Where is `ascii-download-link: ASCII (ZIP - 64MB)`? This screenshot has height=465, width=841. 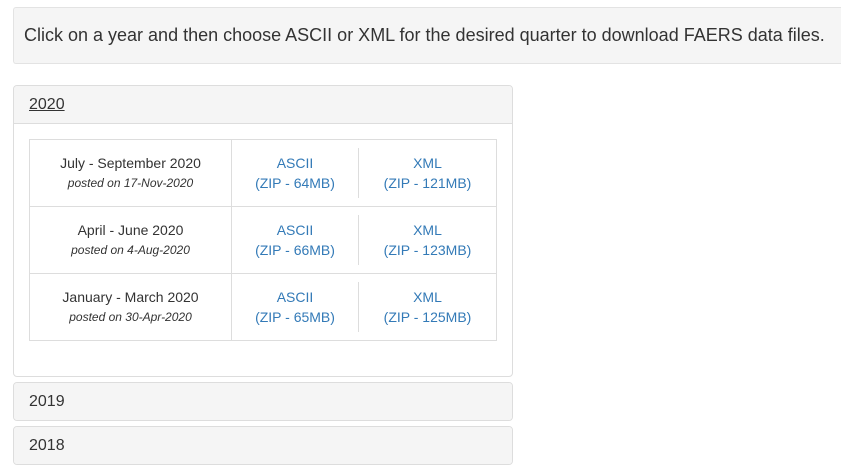 ascii-download-link: ASCII (ZIP - 64MB) is located at coordinates (295, 173).